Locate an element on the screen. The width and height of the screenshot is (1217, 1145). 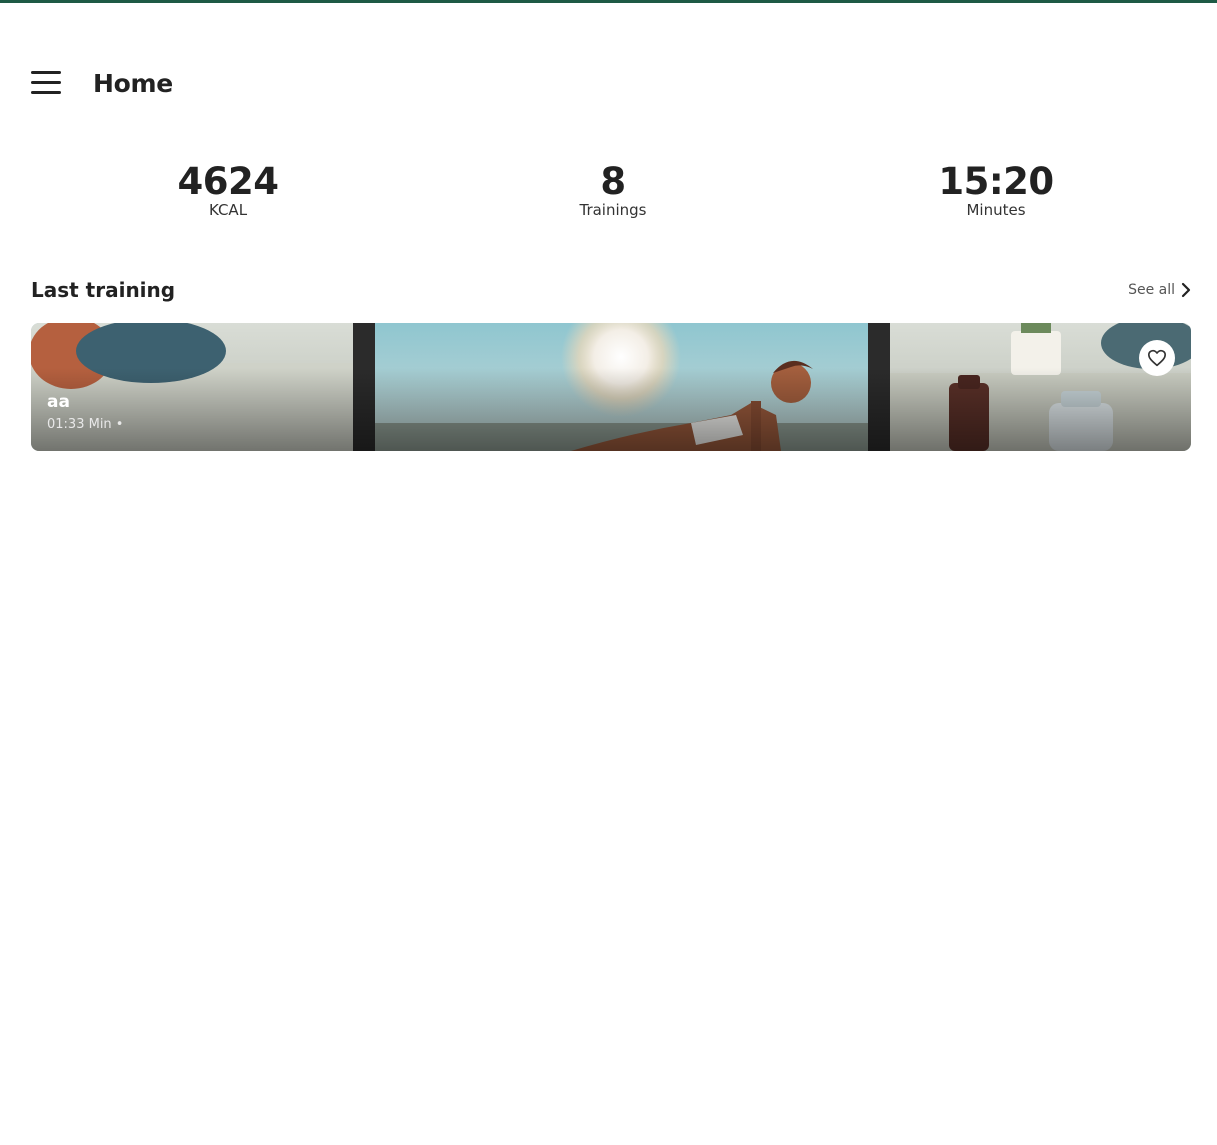
stat-trainings-value: 8 is located at coordinates (613, 181).